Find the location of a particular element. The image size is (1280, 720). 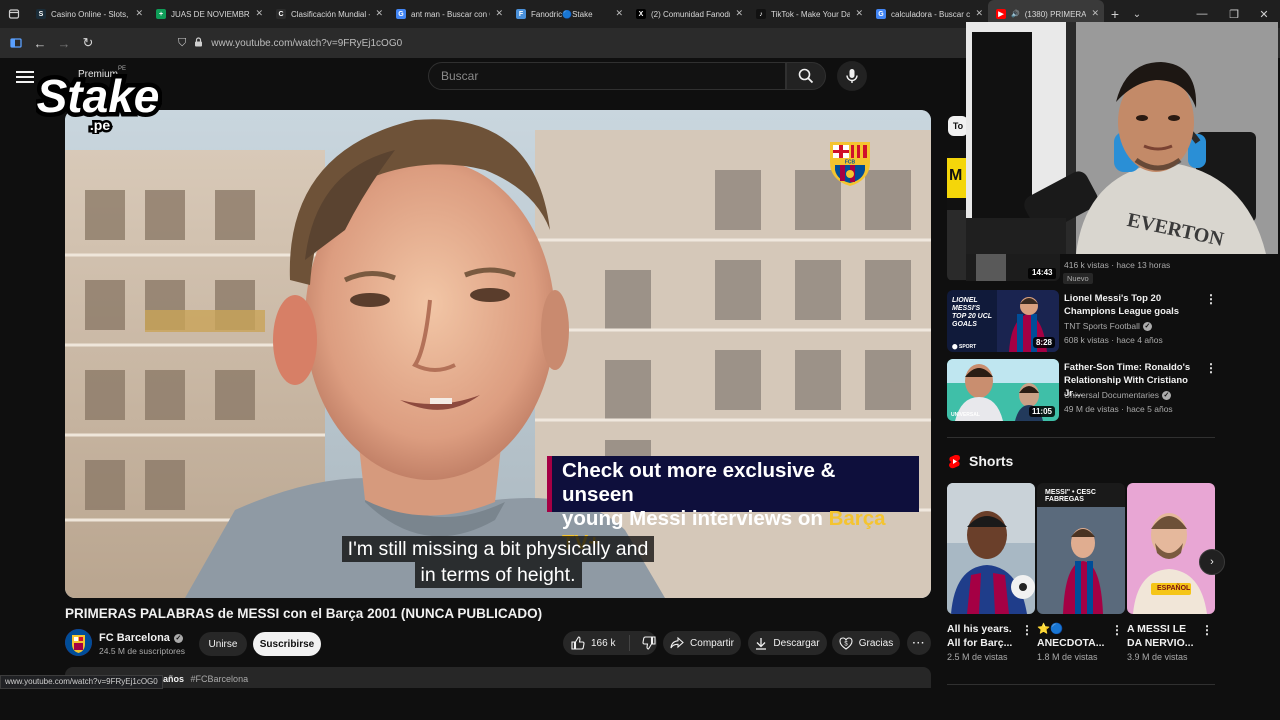

browser-tab: Gant man - Buscar con G ✕ is located at coordinates (448, 14).